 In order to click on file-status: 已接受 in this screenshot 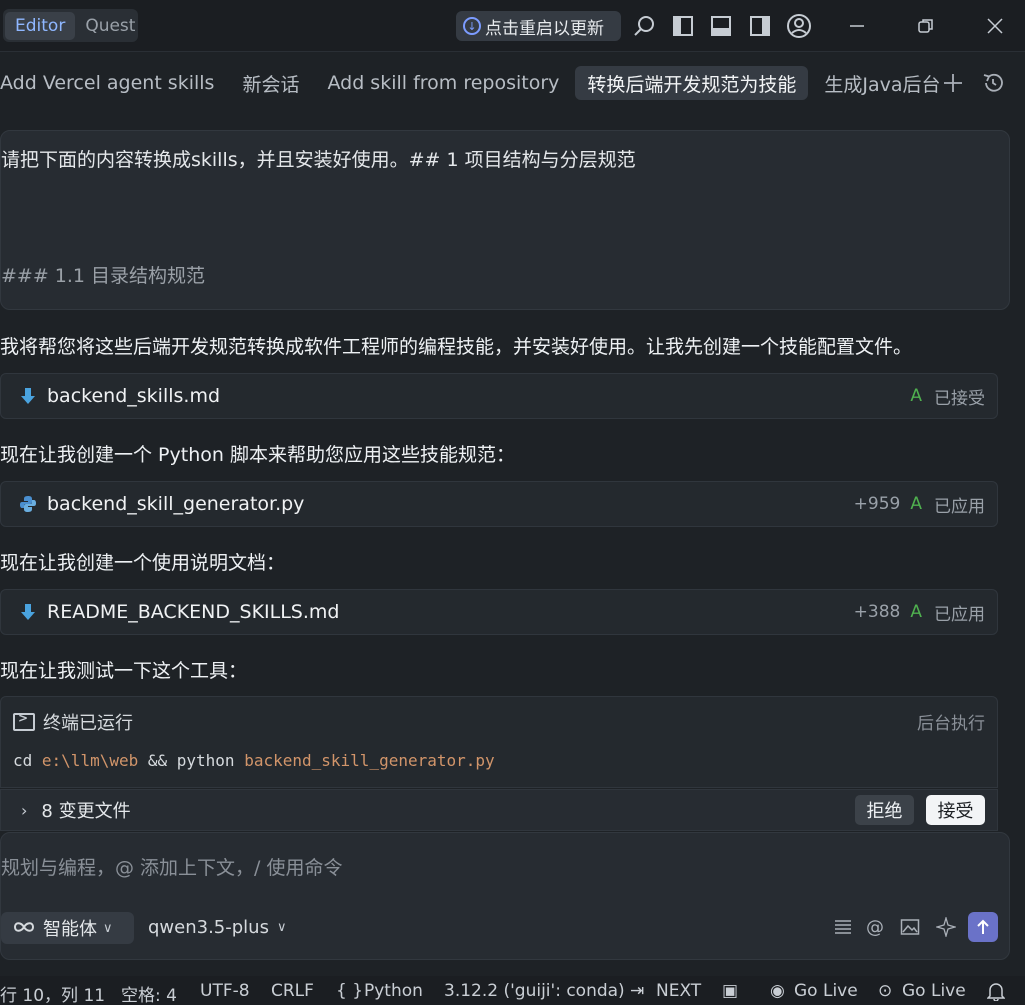, I will do `click(959, 398)`.